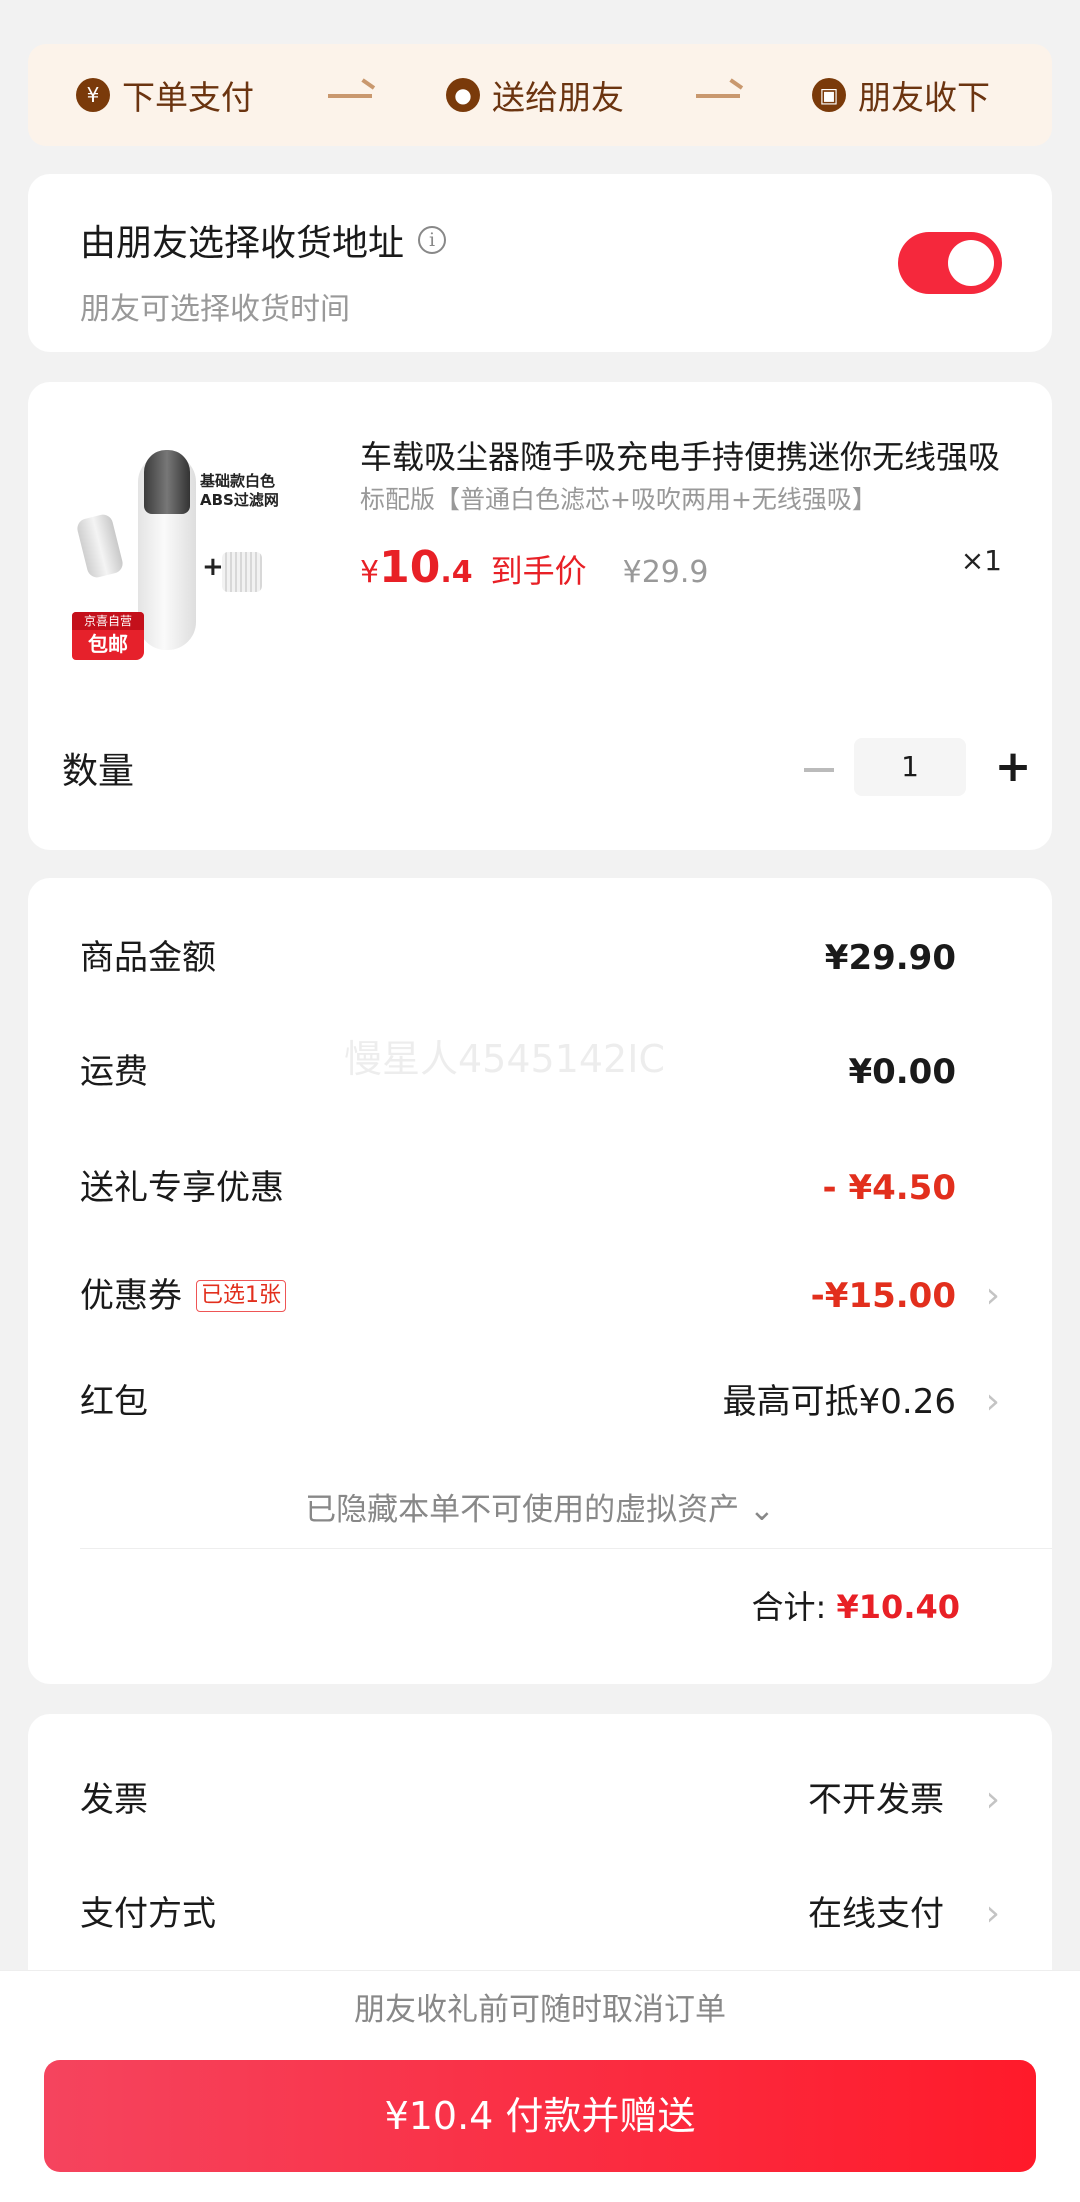 The width and height of the screenshot is (1080, 2202). I want to click on total-label: 合计:, so click(789, 1607).